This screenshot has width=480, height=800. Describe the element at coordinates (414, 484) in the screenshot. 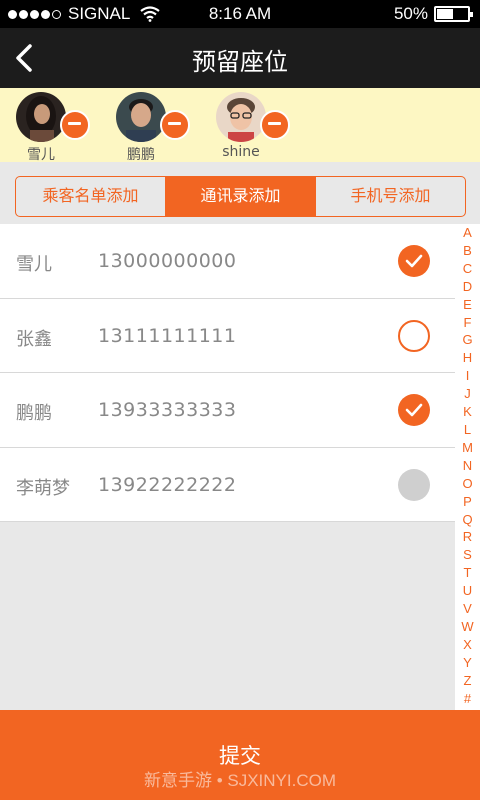

I see `contact-checkbox-disabled` at that location.